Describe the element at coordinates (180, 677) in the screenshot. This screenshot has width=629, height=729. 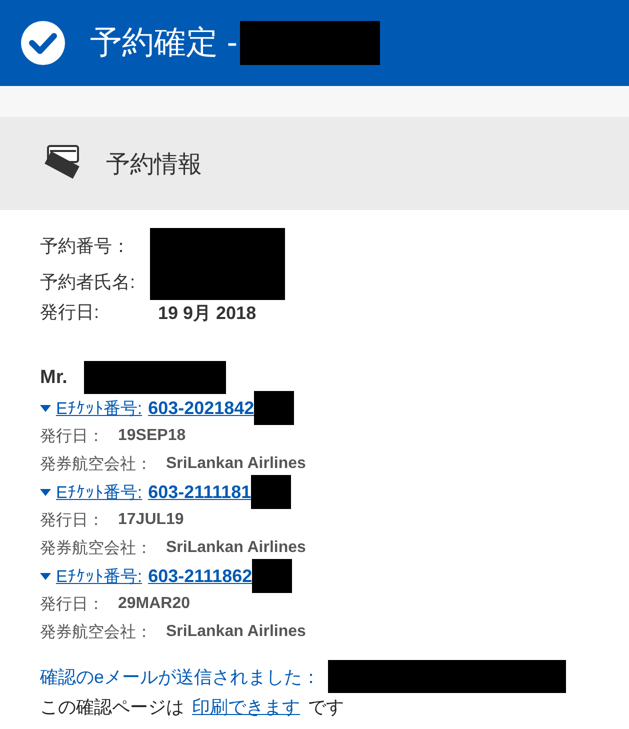
I see `email-notice: 確認のeメールが送信されました：` at that location.